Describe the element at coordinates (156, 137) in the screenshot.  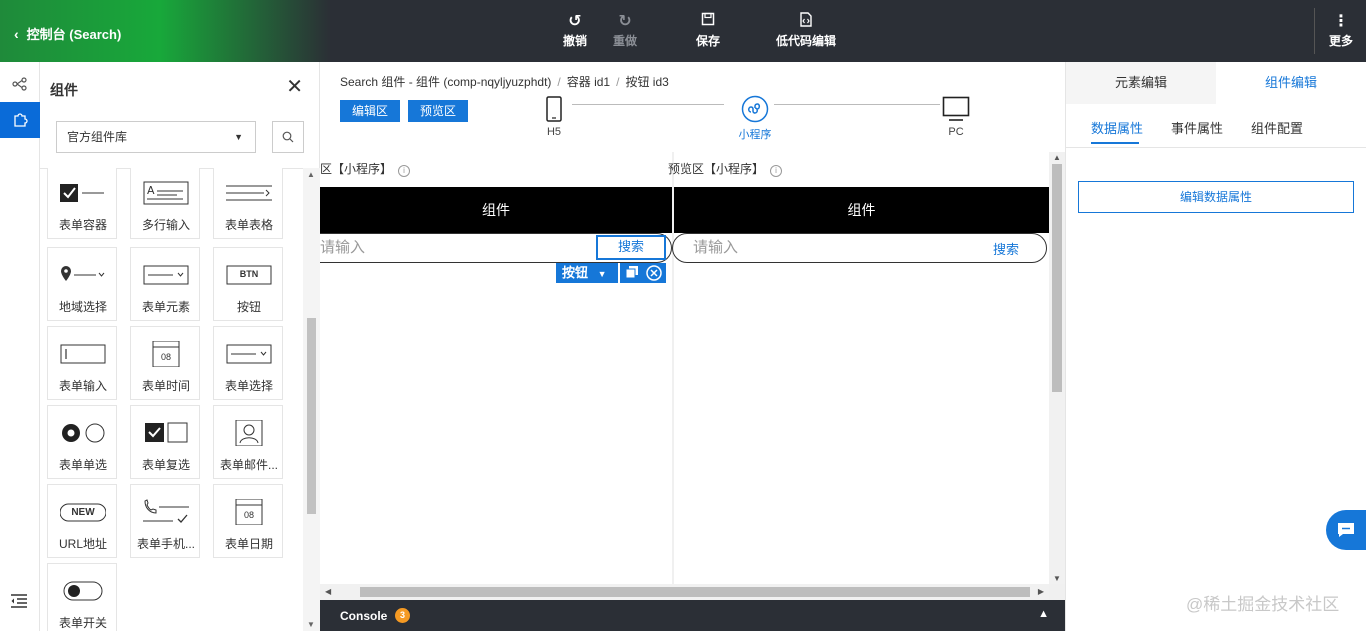
I see `library-select: 官方组件库 ▼` at that location.